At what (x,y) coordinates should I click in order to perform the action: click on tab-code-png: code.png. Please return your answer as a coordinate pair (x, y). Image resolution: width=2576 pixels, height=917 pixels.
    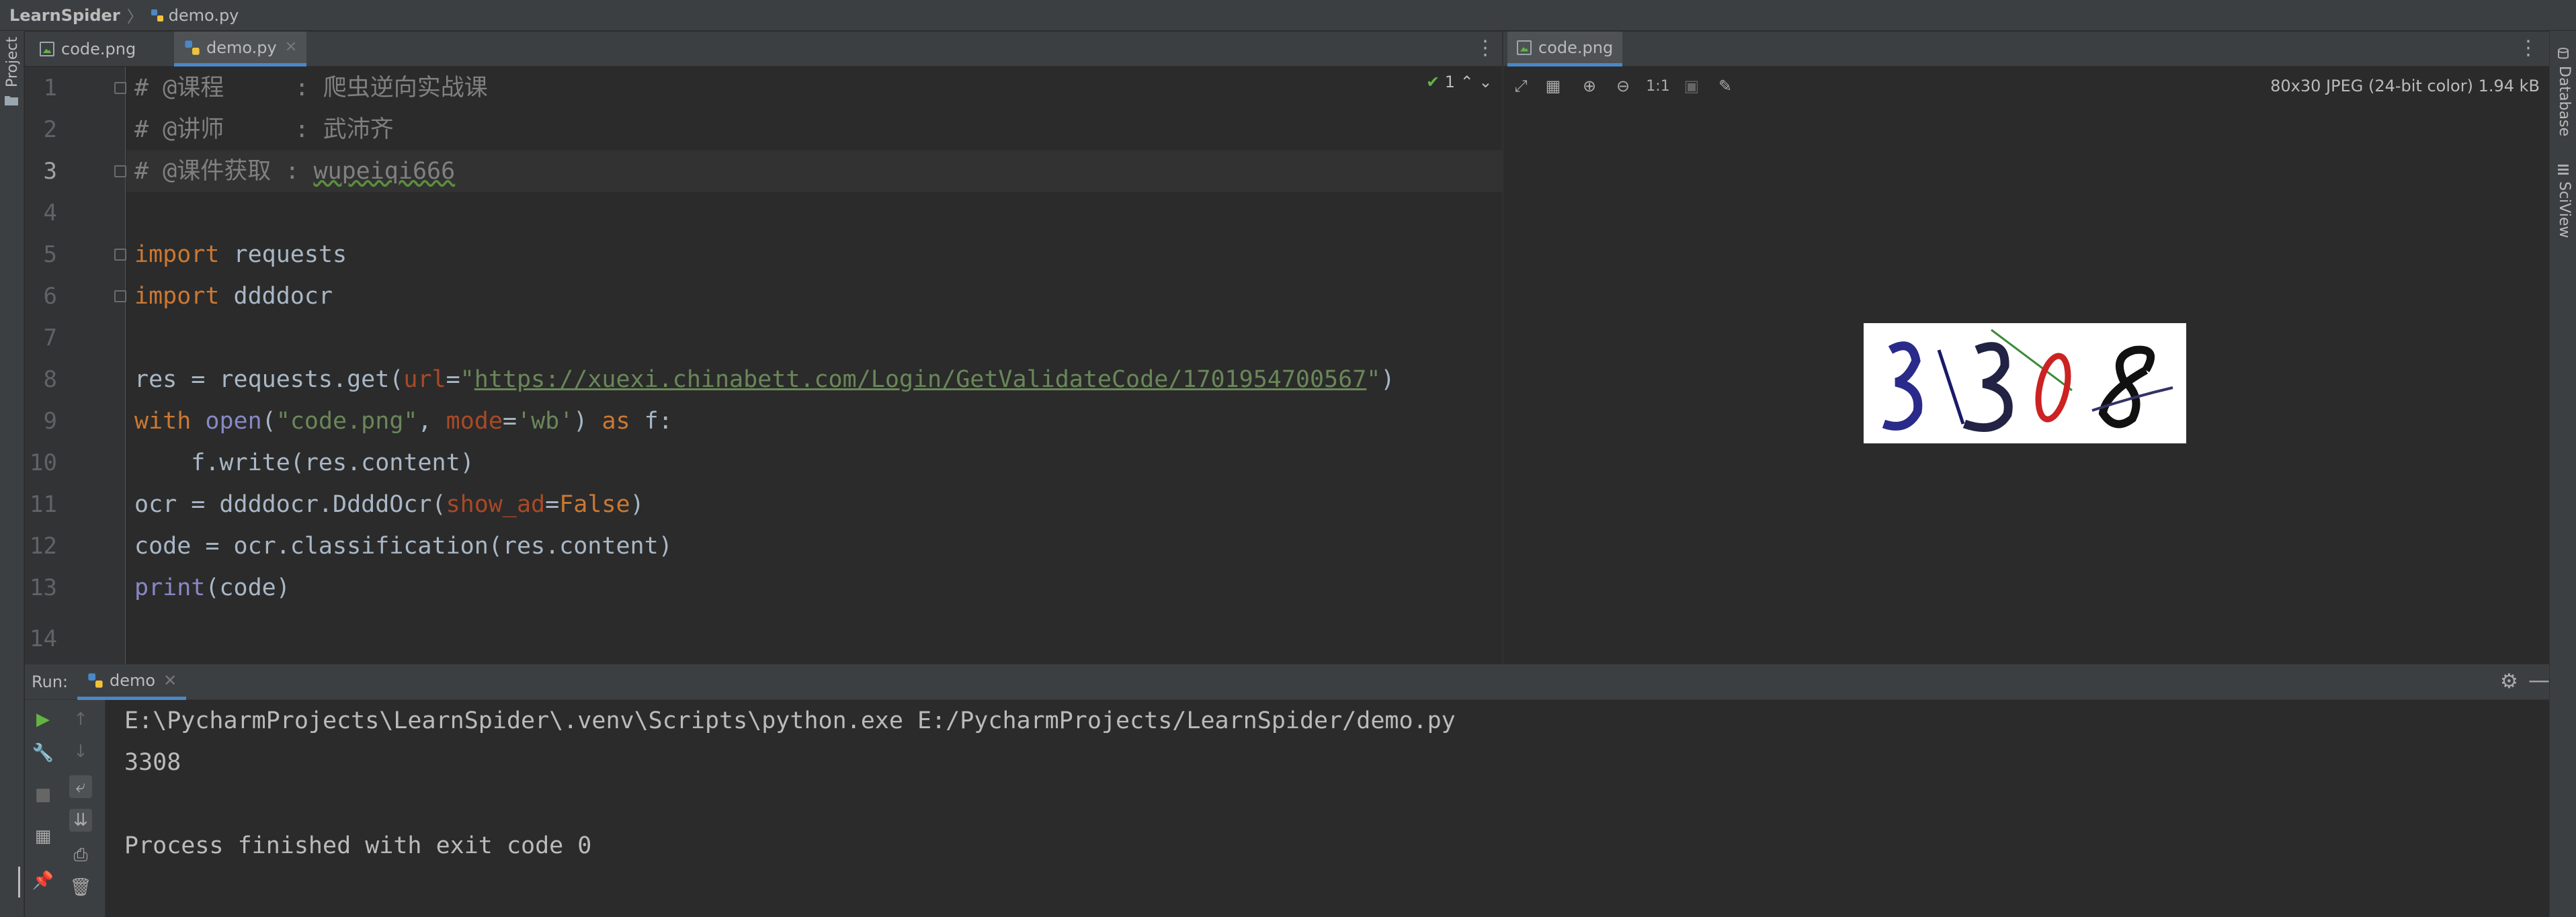
    Looking at the image, I should click on (87, 49).